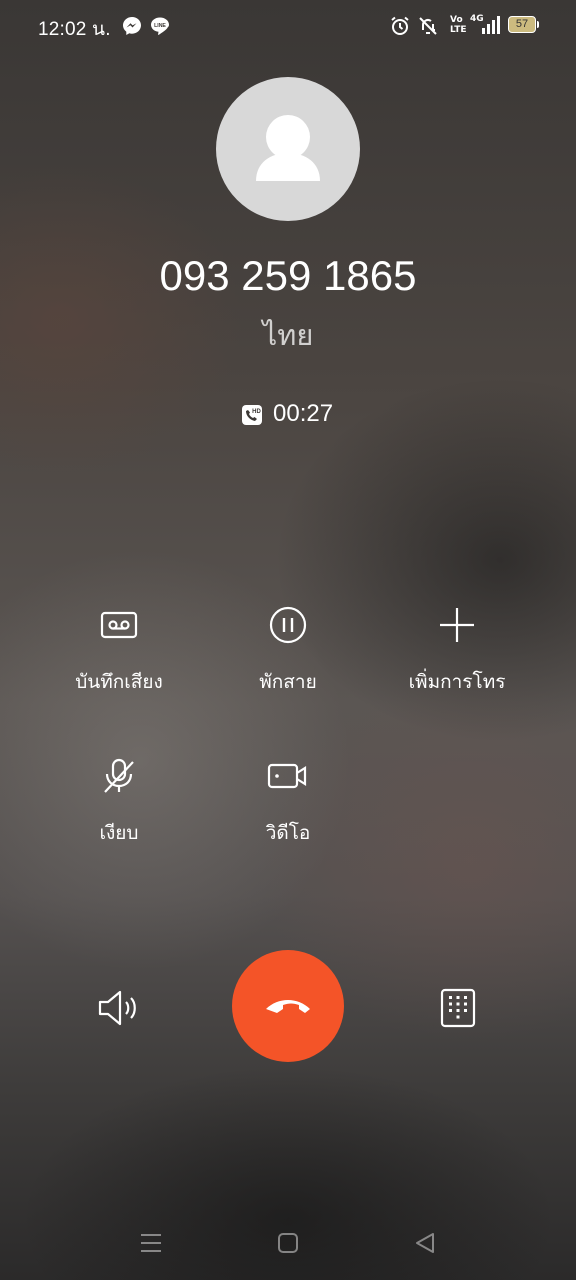 The width and height of the screenshot is (576, 1280). Describe the element at coordinates (457, 658) in the screenshot. I see `add-call-button: เพิ่มการโทร` at that location.